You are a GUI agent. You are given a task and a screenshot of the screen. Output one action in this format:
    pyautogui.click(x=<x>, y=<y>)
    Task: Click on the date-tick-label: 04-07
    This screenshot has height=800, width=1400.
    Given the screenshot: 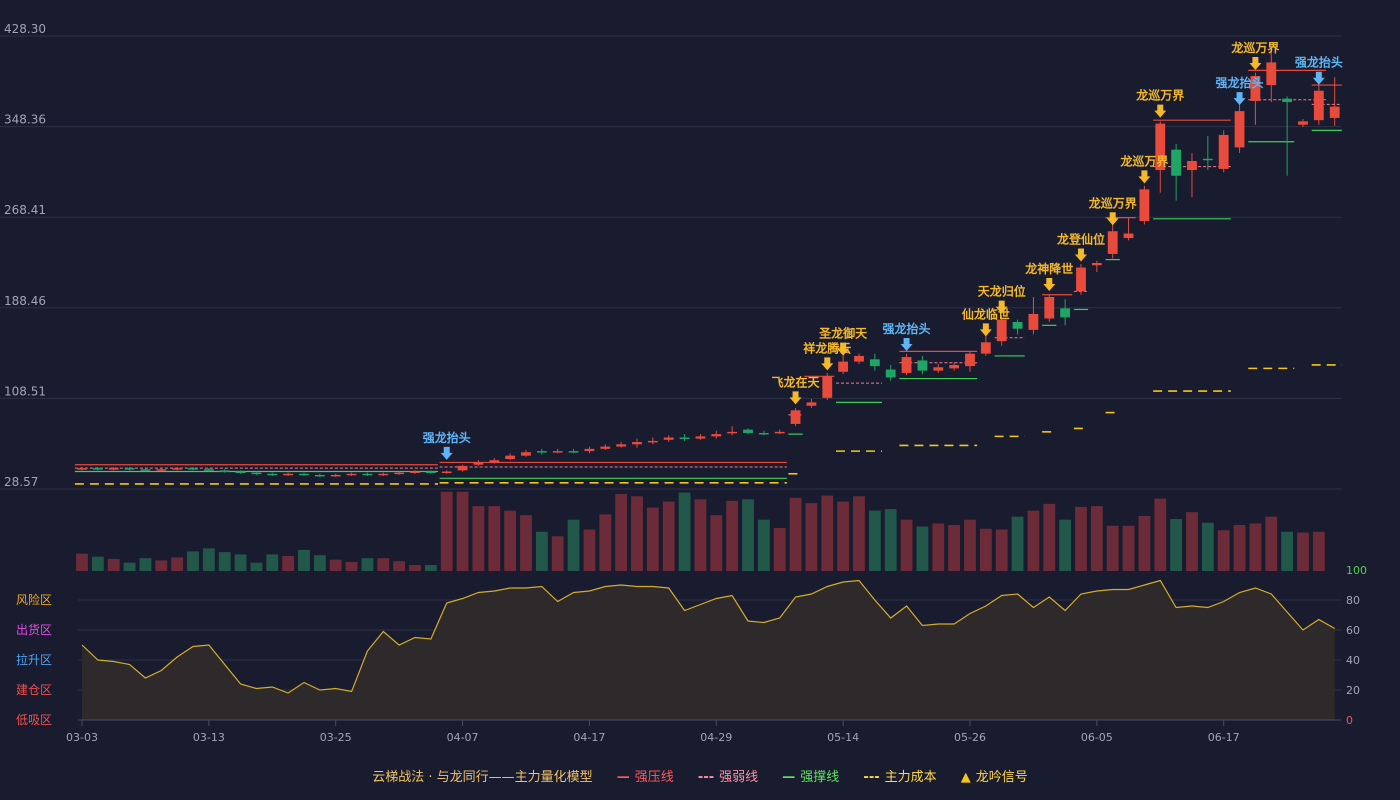 What is the action you would take?
    pyautogui.click(x=463, y=737)
    